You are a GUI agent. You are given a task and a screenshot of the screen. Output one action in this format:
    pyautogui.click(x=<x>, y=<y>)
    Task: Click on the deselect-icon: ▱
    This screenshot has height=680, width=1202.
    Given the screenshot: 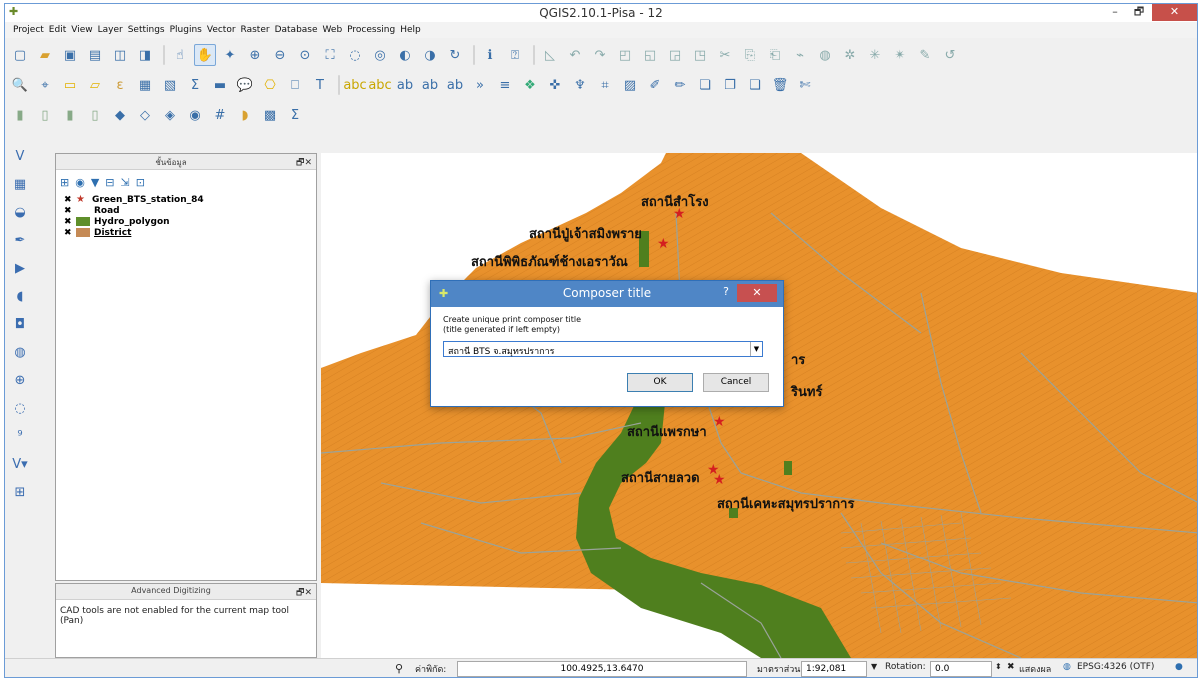 What is the action you would take?
    pyautogui.click(x=95, y=85)
    